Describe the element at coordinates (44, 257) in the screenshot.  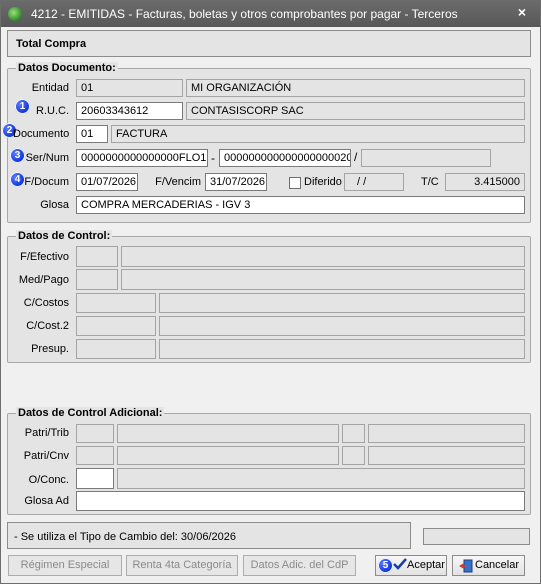
I see `fefectivo-label: F/Efectivo` at that location.